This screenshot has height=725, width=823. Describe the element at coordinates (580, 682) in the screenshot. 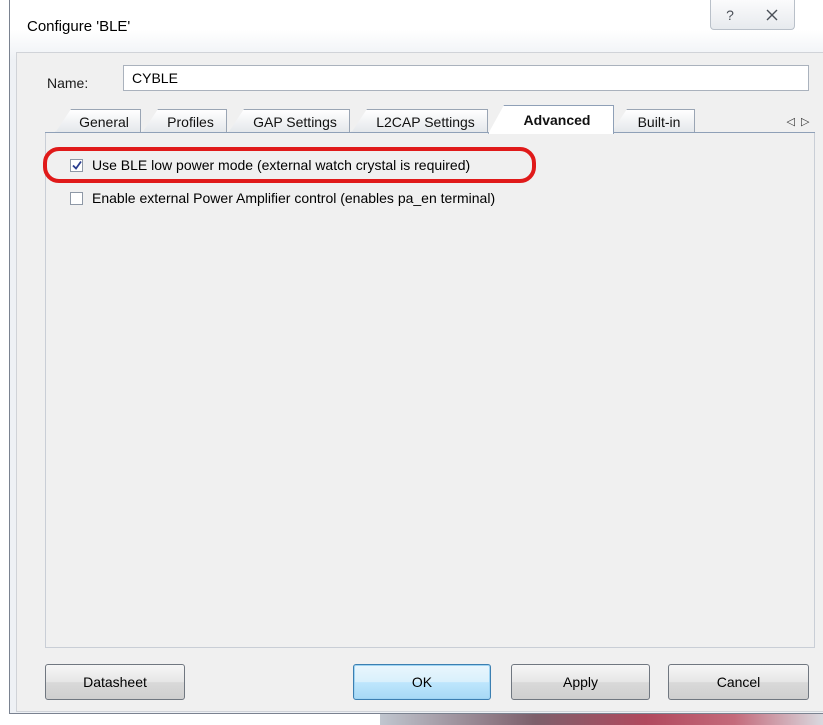

I see `apply-button: Apply` at that location.